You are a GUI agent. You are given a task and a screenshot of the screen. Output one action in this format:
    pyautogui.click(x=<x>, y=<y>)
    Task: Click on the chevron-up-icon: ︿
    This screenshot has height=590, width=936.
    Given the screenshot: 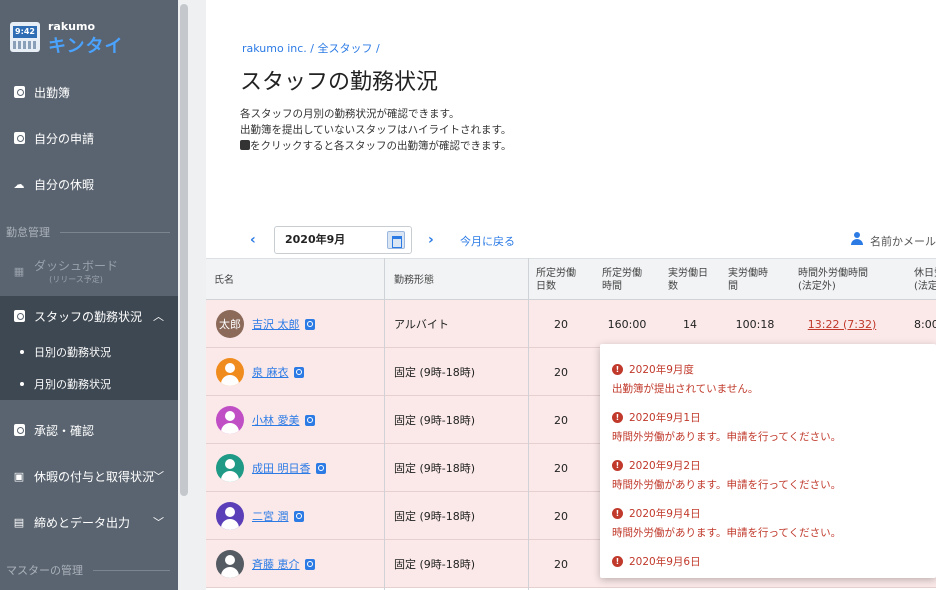 What is the action you would take?
    pyautogui.click(x=158, y=316)
    